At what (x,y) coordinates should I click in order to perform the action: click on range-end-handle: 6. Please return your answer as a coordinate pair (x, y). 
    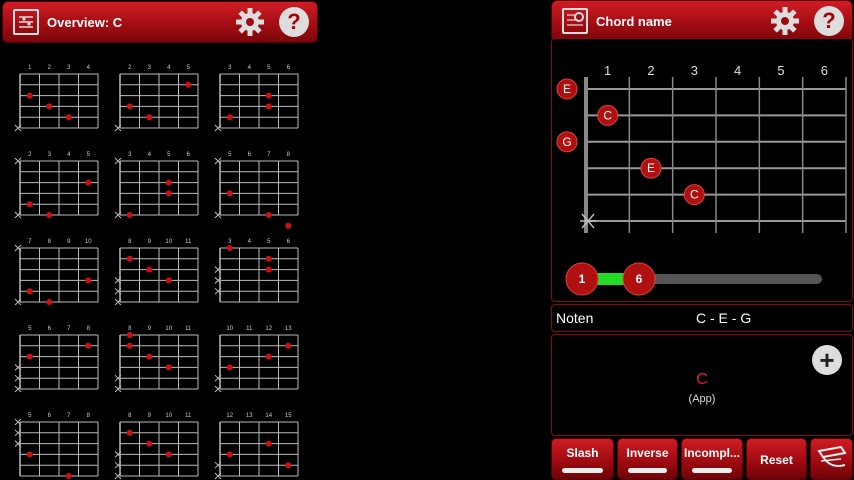
    Looking at the image, I should click on (639, 279).